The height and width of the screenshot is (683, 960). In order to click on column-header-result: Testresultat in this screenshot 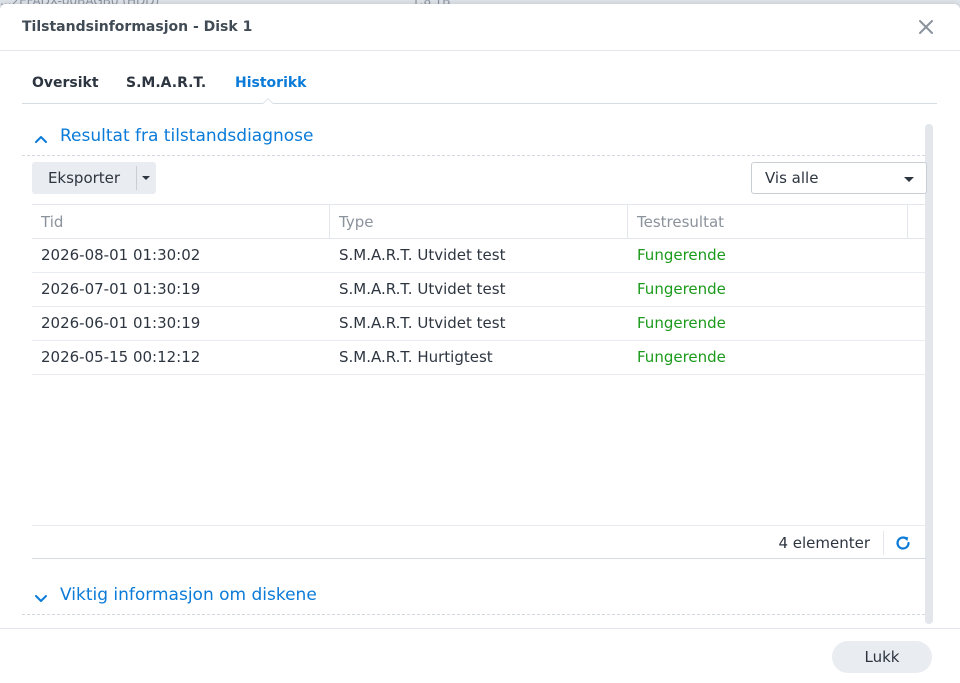, I will do `click(680, 222)`.